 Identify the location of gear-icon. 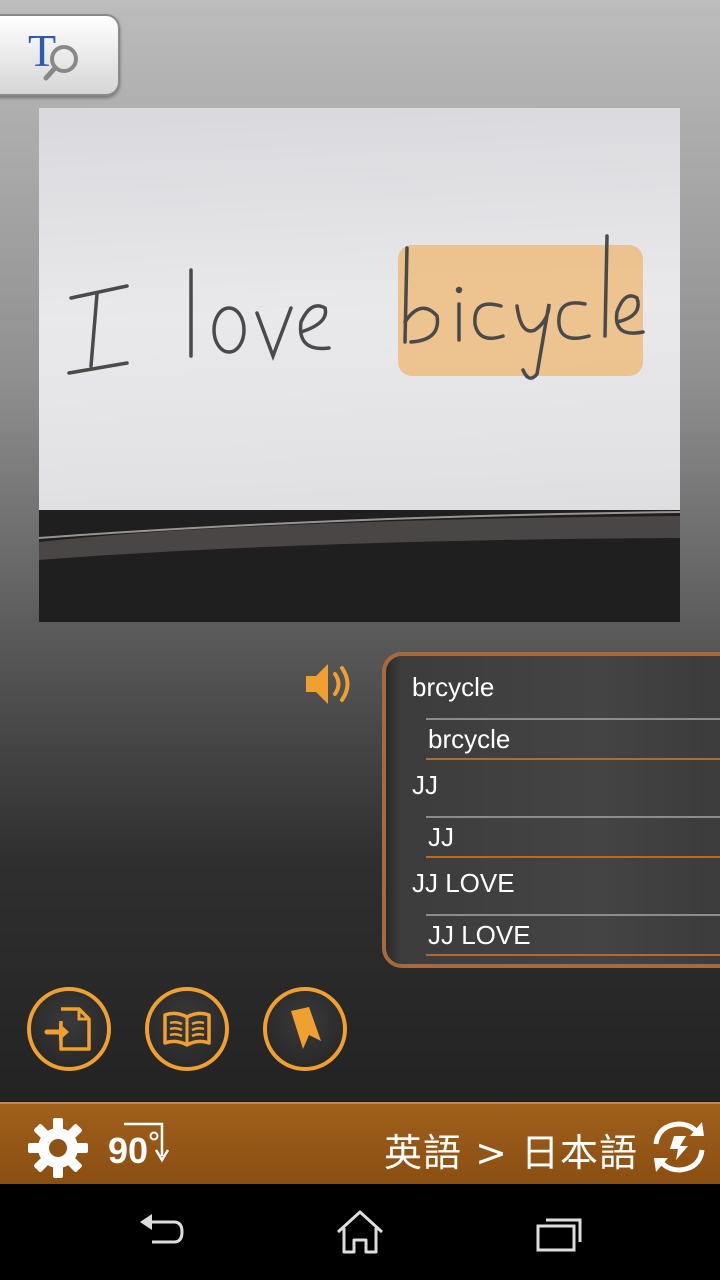
(58, 1148).